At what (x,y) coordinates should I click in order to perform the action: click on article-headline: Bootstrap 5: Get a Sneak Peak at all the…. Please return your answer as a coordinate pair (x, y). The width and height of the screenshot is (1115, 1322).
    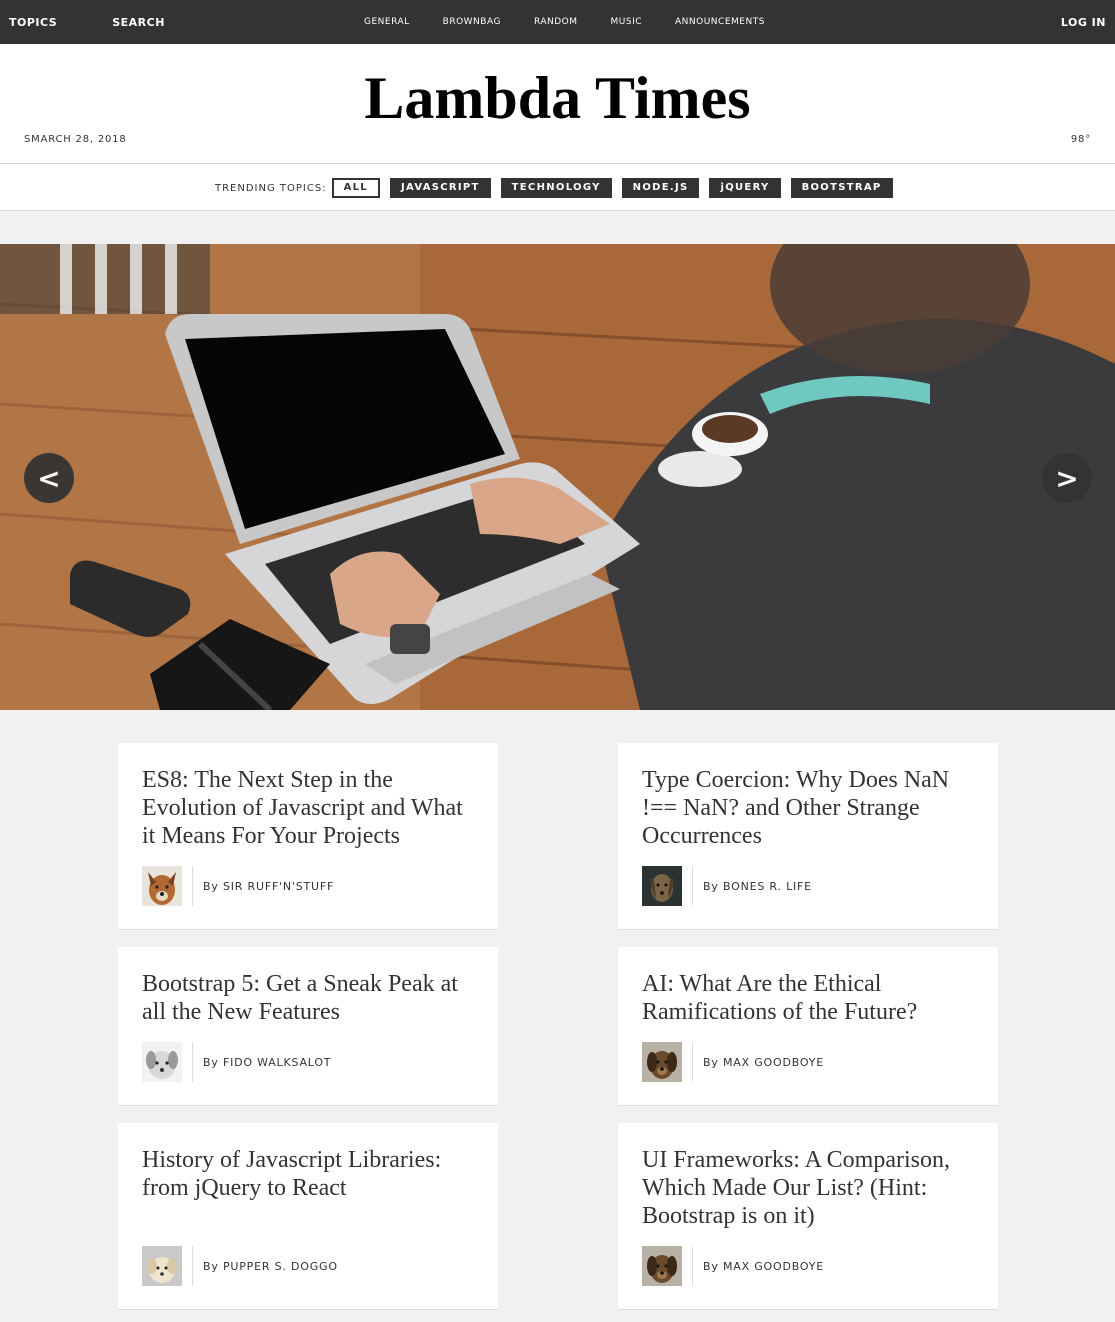
    Looking at the image, I should click on (312, 998).